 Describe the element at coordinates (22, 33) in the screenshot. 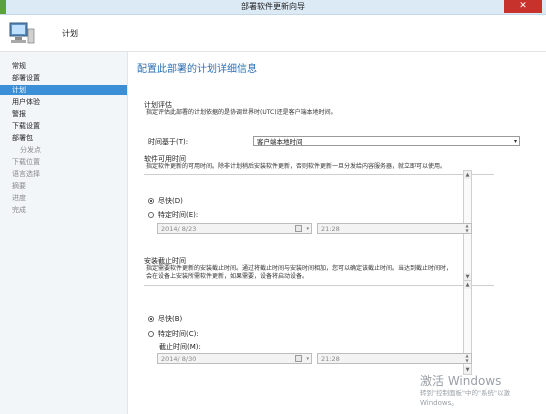

I see `computer-wizard-icon` at that location.